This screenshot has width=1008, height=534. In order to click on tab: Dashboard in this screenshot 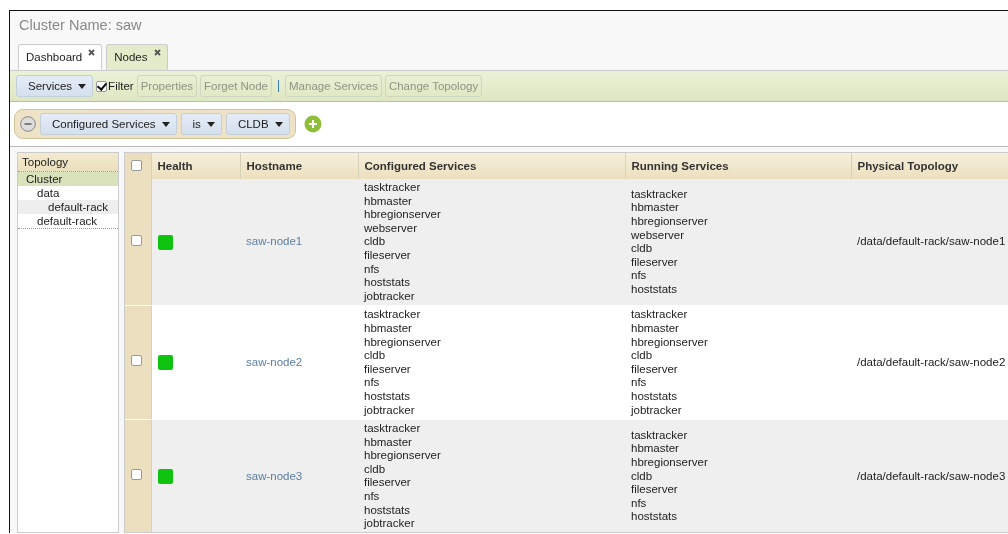, I will do `click(60, 57)`.